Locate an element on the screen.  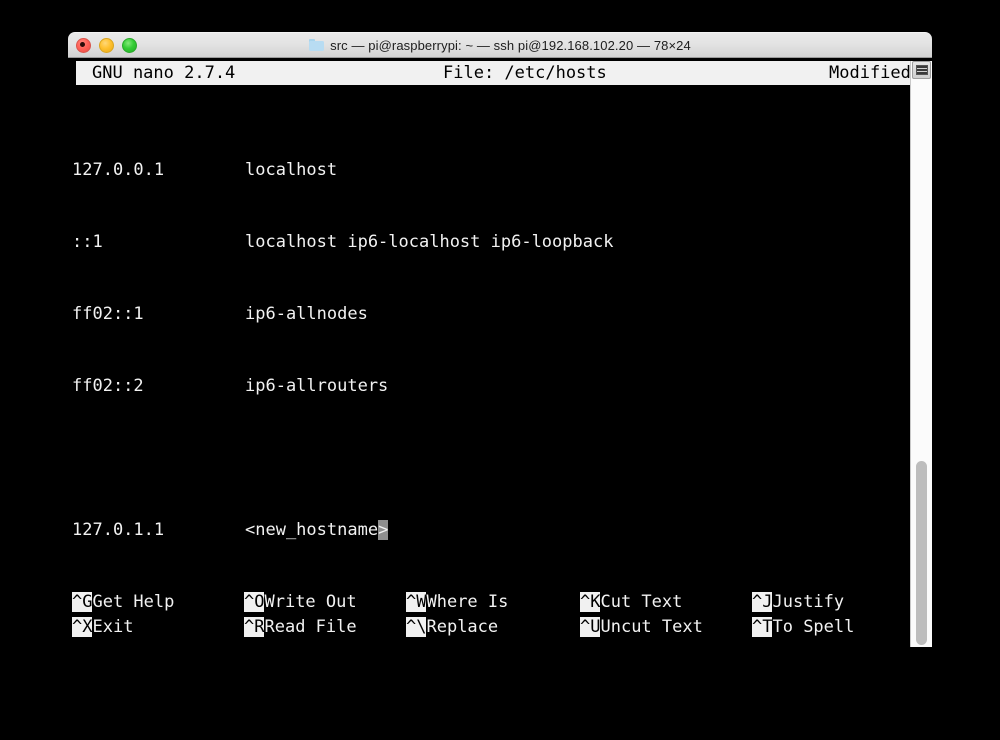
shortcut-exit: ^XExit is located at coordinates (102, 627).